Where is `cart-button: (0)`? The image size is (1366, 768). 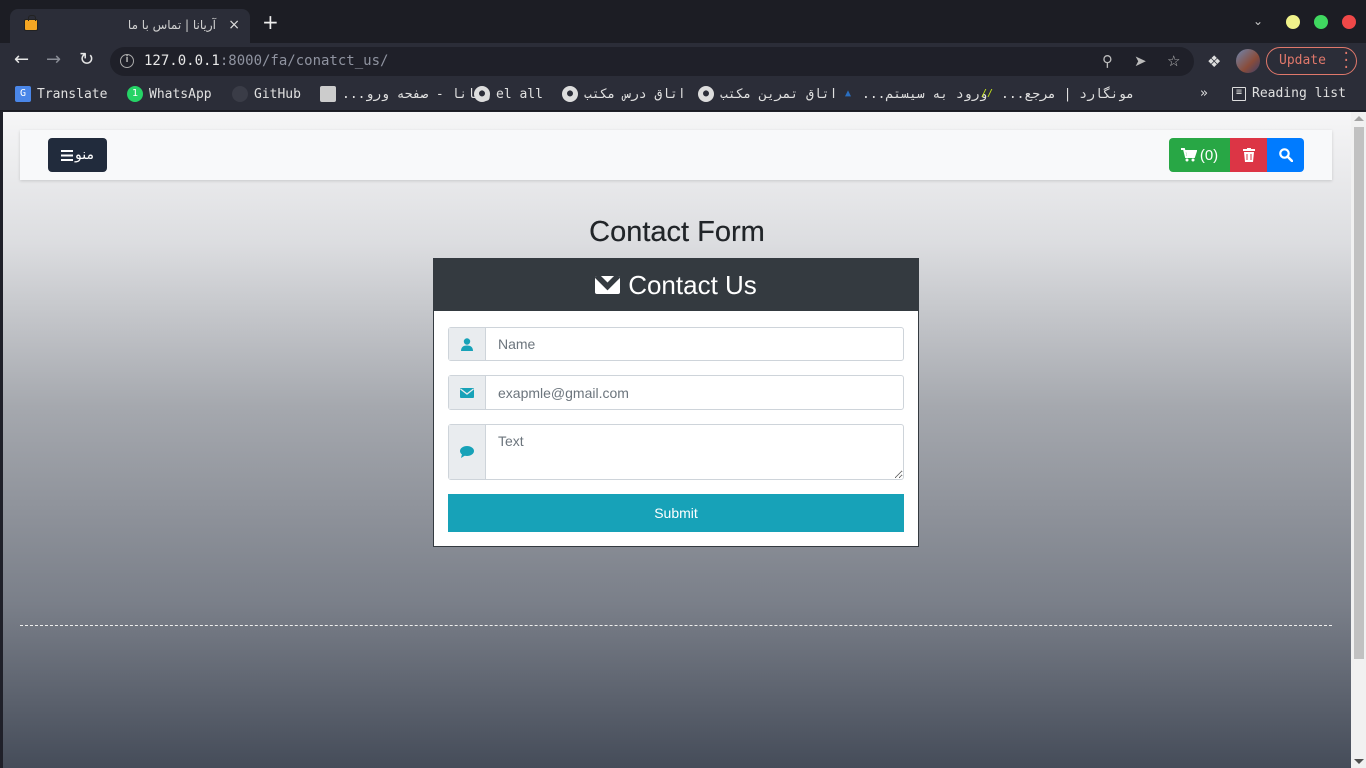
cart-button: (0) is located at coordinates (1199, 155).